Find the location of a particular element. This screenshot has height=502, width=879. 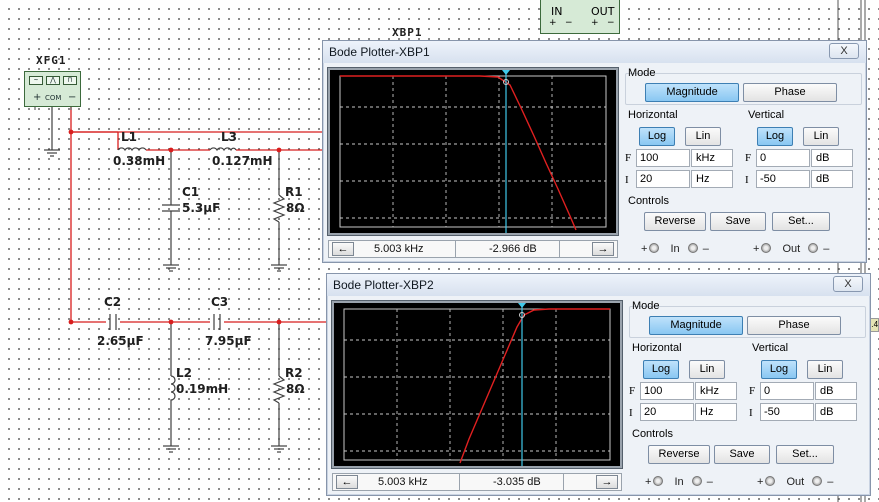

out-label: OUT is located at coordinates (603, 11).